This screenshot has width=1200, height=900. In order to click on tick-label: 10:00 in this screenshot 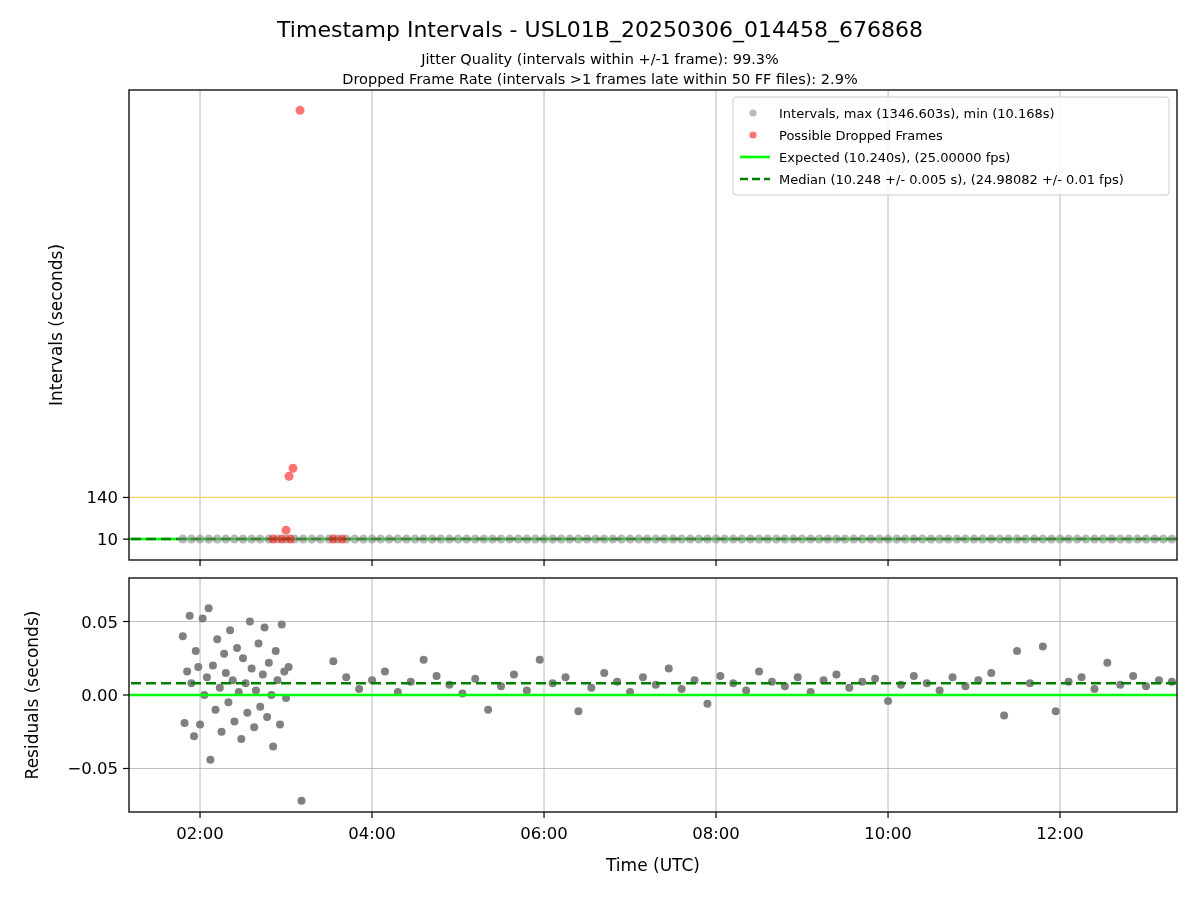, I will do `click(888, 833)`.